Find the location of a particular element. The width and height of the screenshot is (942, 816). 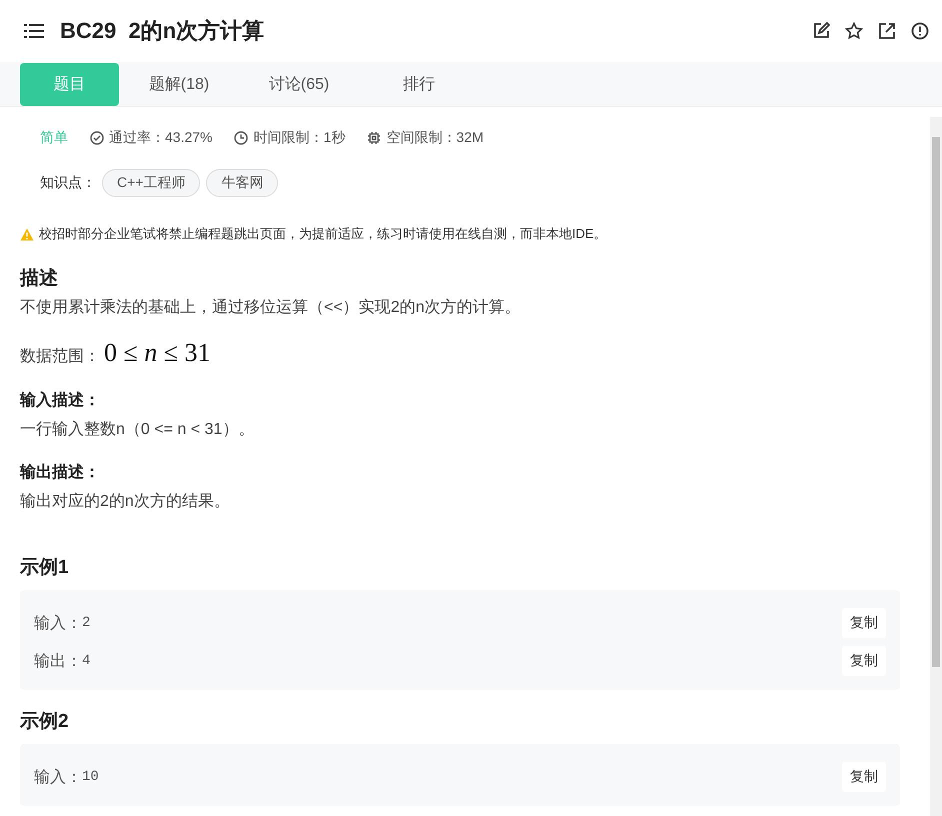

memory-limit: 空间限制：32M is located at coordinates (435, 138).